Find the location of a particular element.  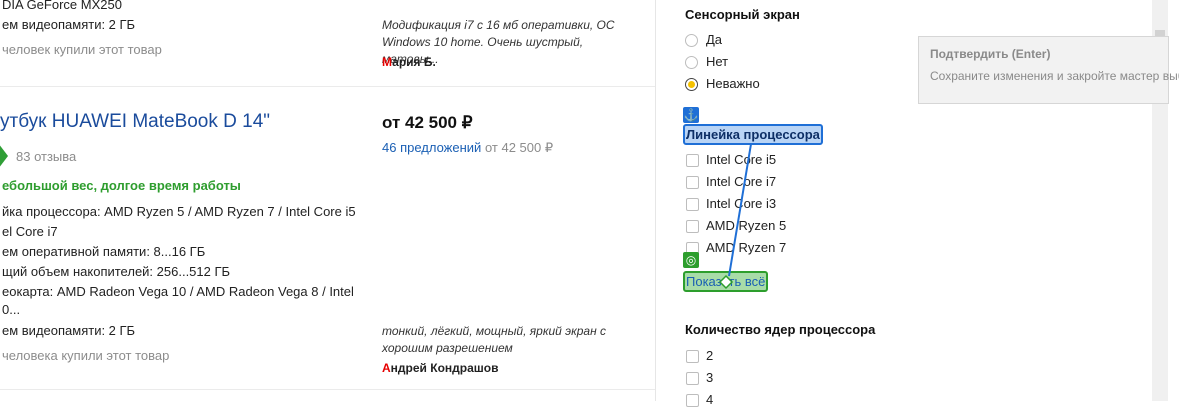

checkbox-label: 2 is located at coordinates (709, 355).